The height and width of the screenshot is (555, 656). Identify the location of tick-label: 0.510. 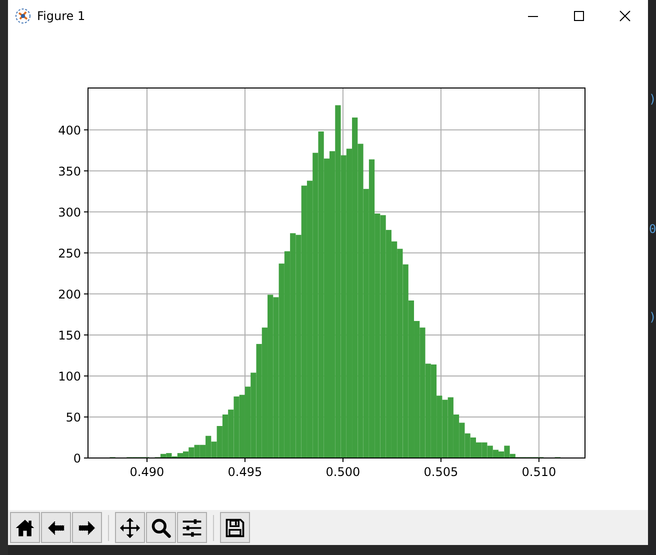
(539, 472).